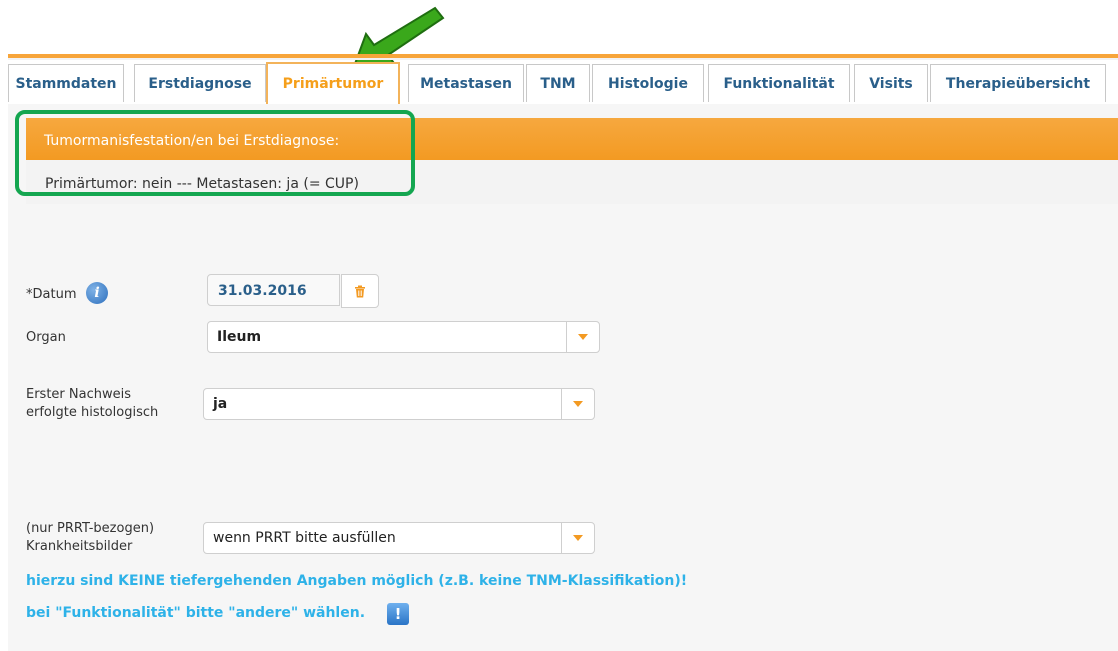 The image size is (1118, 651). I want to click on info-icon: i, so click(97, 293).